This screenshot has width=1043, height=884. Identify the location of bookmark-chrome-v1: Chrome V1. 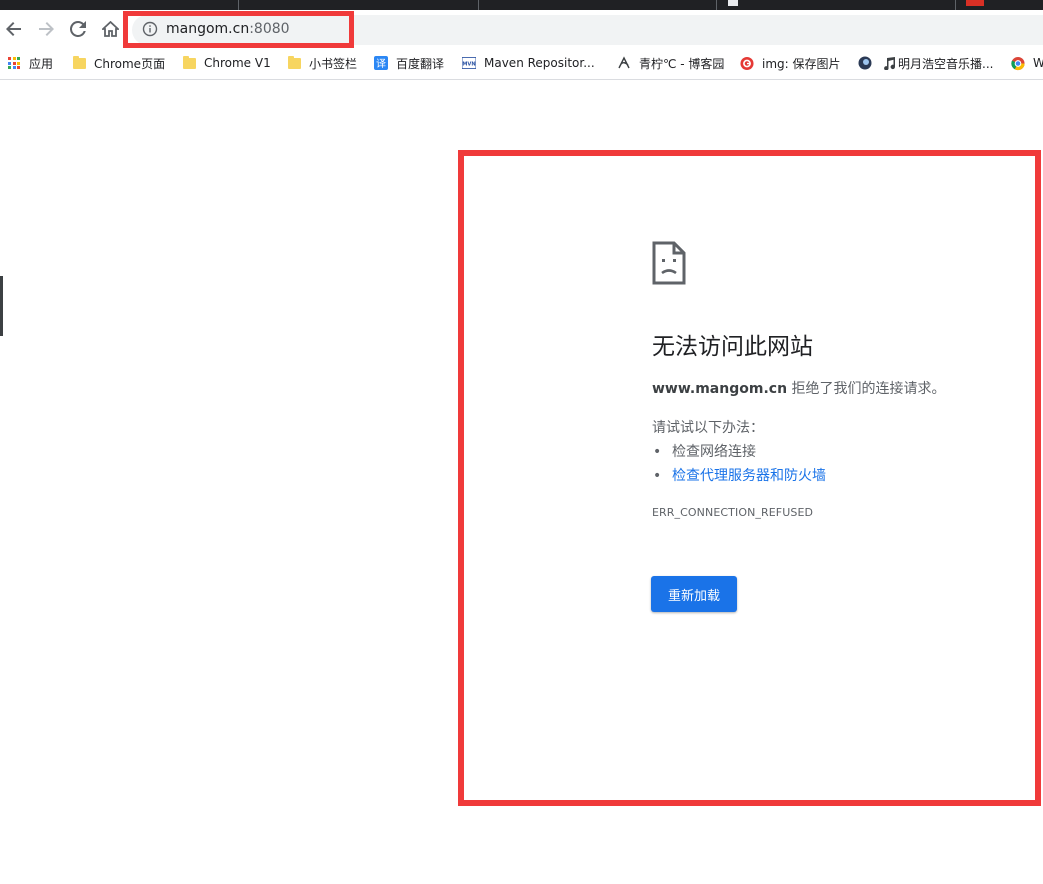
(226, 63).